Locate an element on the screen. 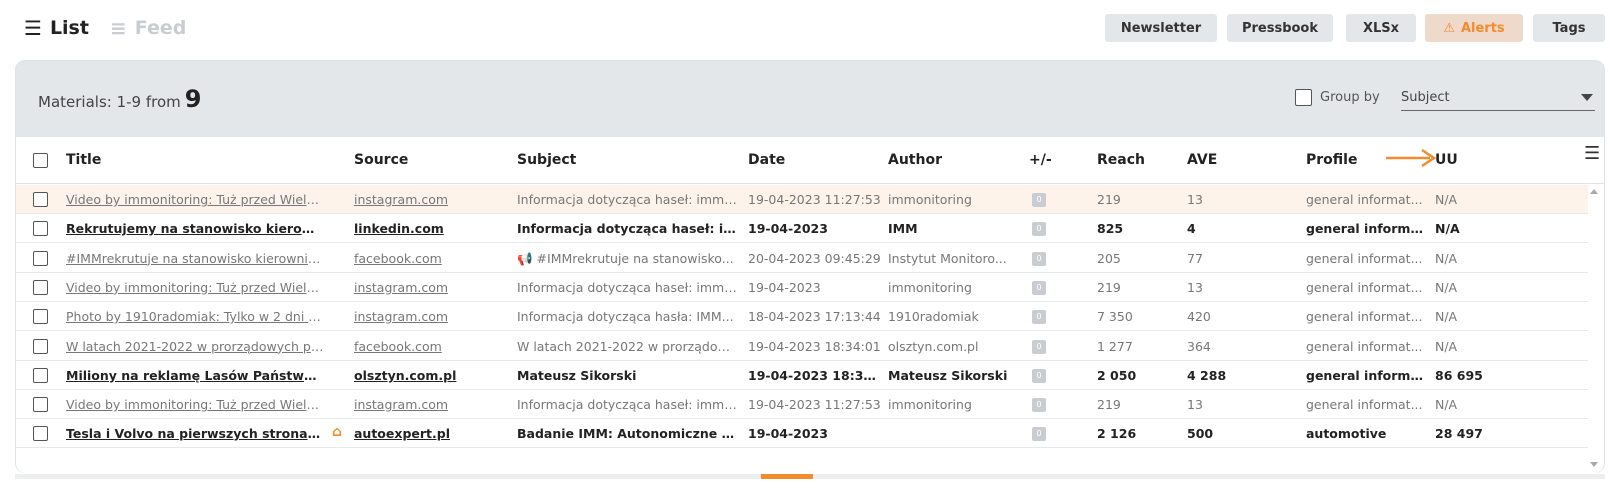  horizontal-scrollbar is located at coordinates (810, 476).